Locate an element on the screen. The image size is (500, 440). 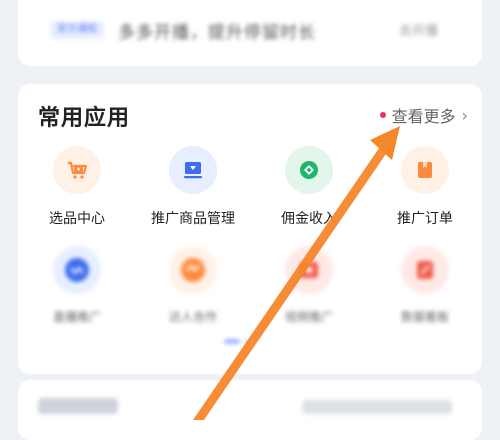
app-promo-product-management: 推广商品管理 is located at coordinates (193, 187).